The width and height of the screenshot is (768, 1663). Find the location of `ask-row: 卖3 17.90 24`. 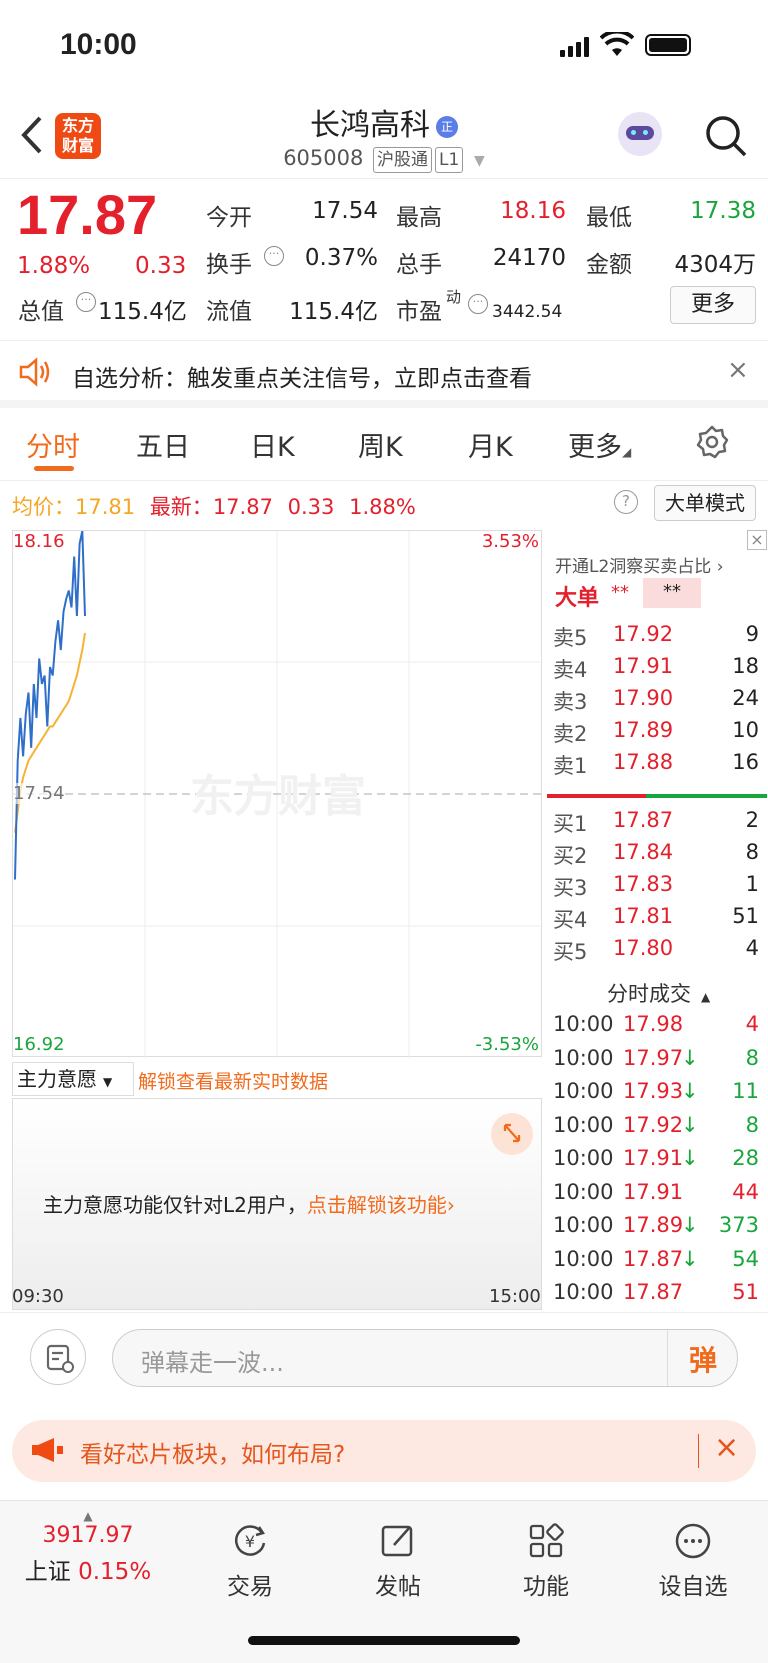

ask-row: 卖3 17.90 24 is located at coordinates (655, 702).